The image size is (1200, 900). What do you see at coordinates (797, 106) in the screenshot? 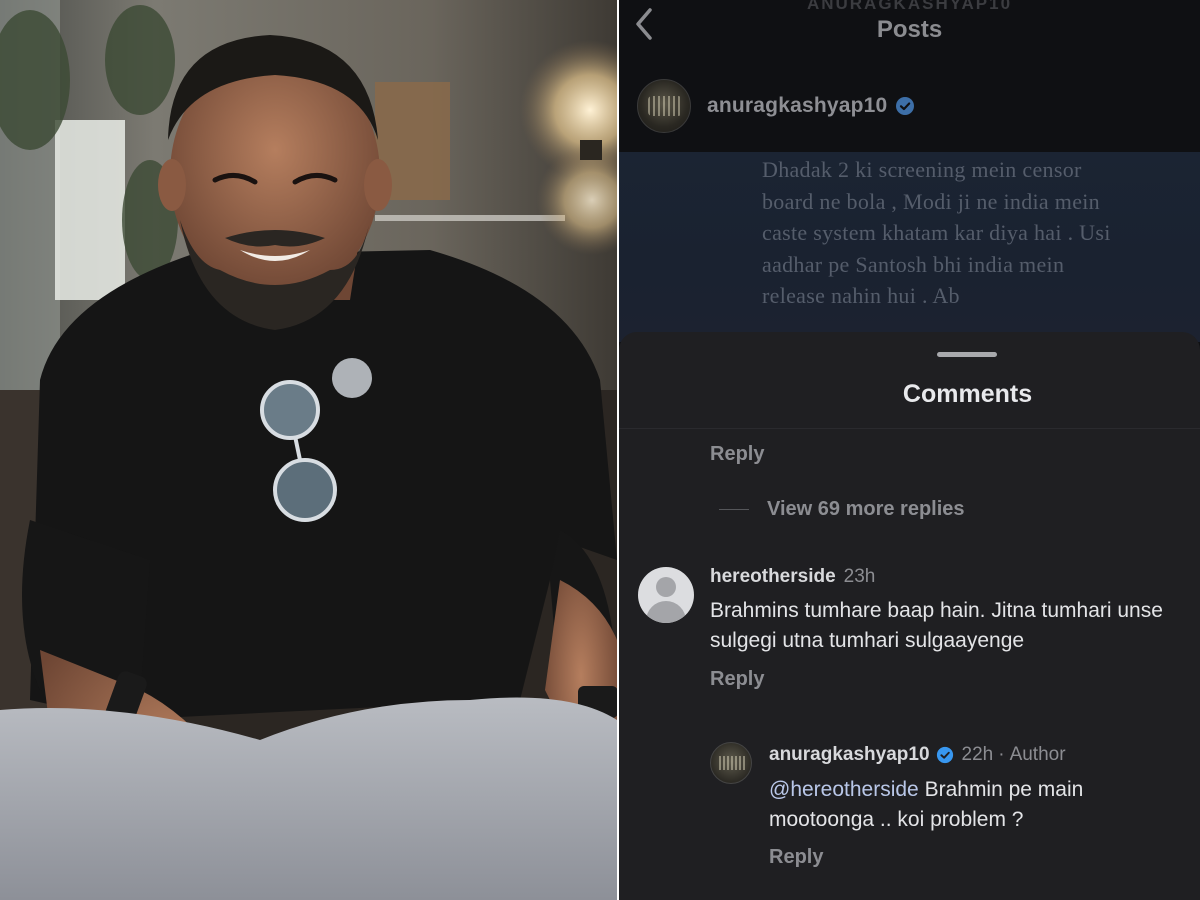
I see `post-username: anuragkashyap10` at bounding box center [797, 106].